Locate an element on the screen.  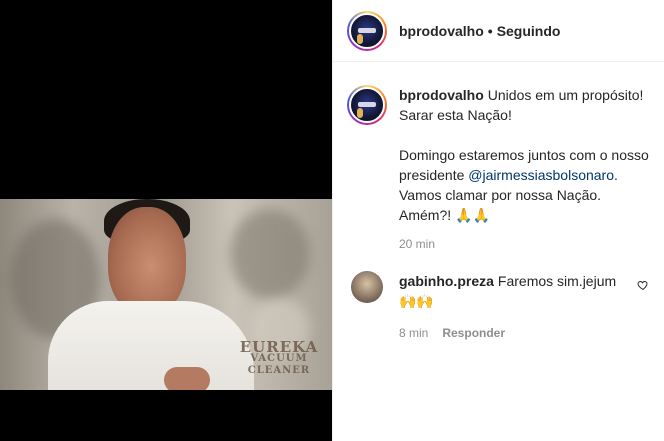
caption-username: bprodovalho is located at coordinates (441, 95).